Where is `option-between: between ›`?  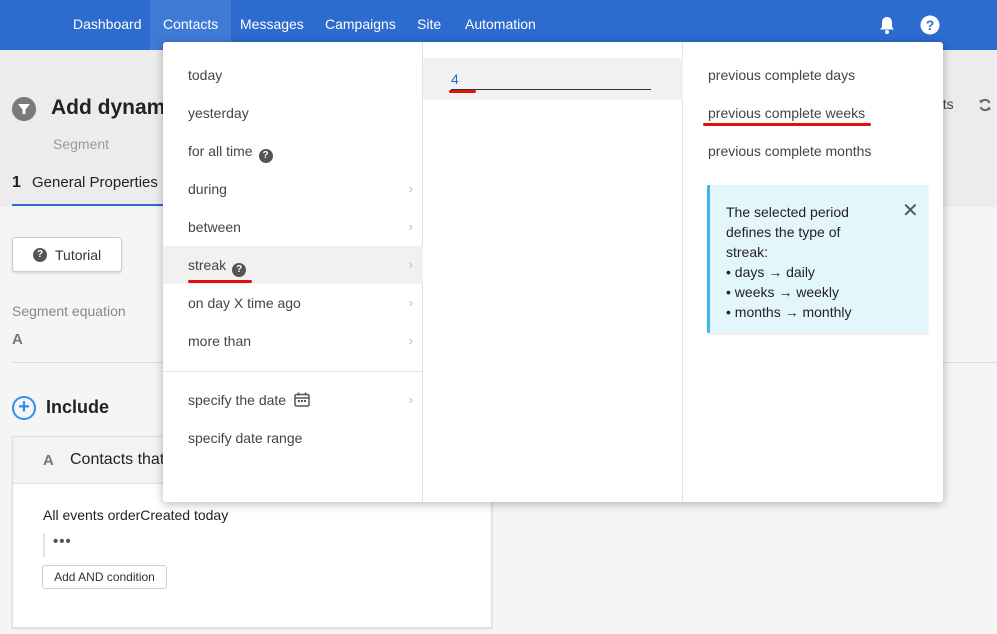
option-between: between › is located at coordinates (293, 227).